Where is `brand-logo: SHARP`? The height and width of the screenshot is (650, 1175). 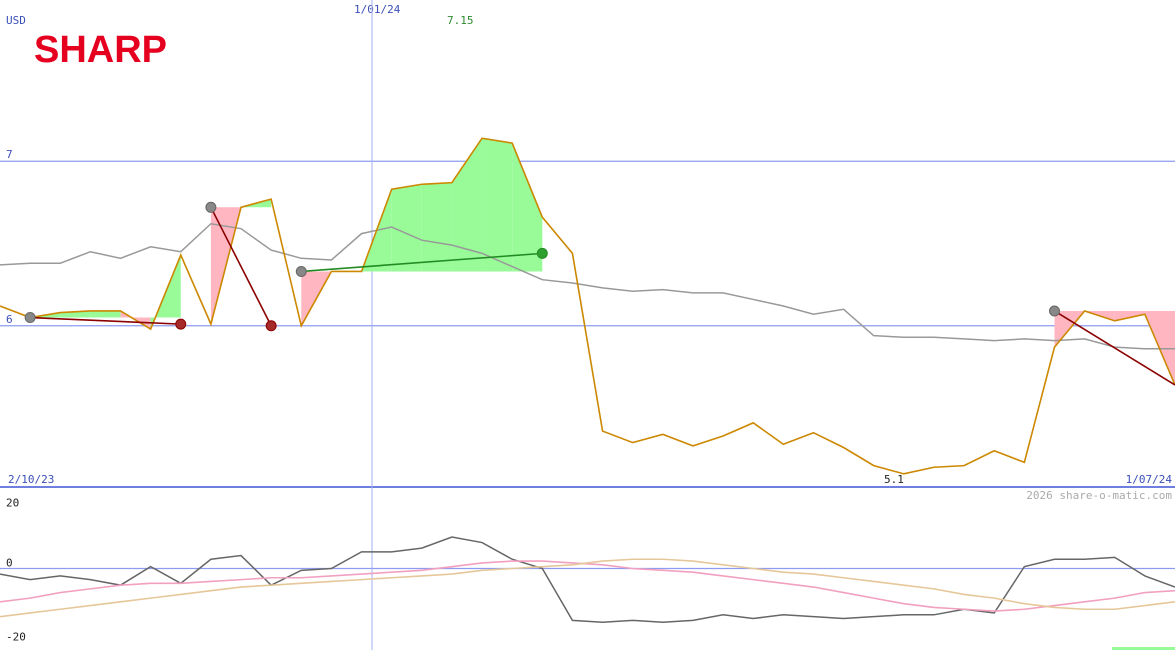 brand-logo: SHARP is located at coordinates (100, 50).